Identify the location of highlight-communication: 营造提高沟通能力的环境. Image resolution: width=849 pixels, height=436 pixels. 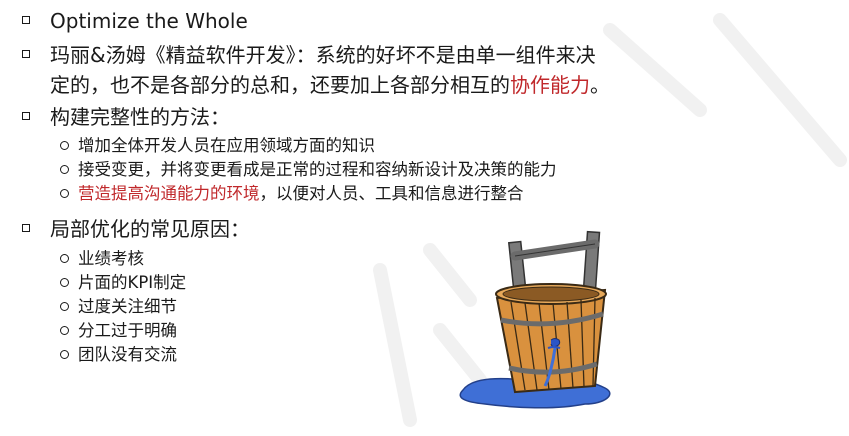
(169, 193).